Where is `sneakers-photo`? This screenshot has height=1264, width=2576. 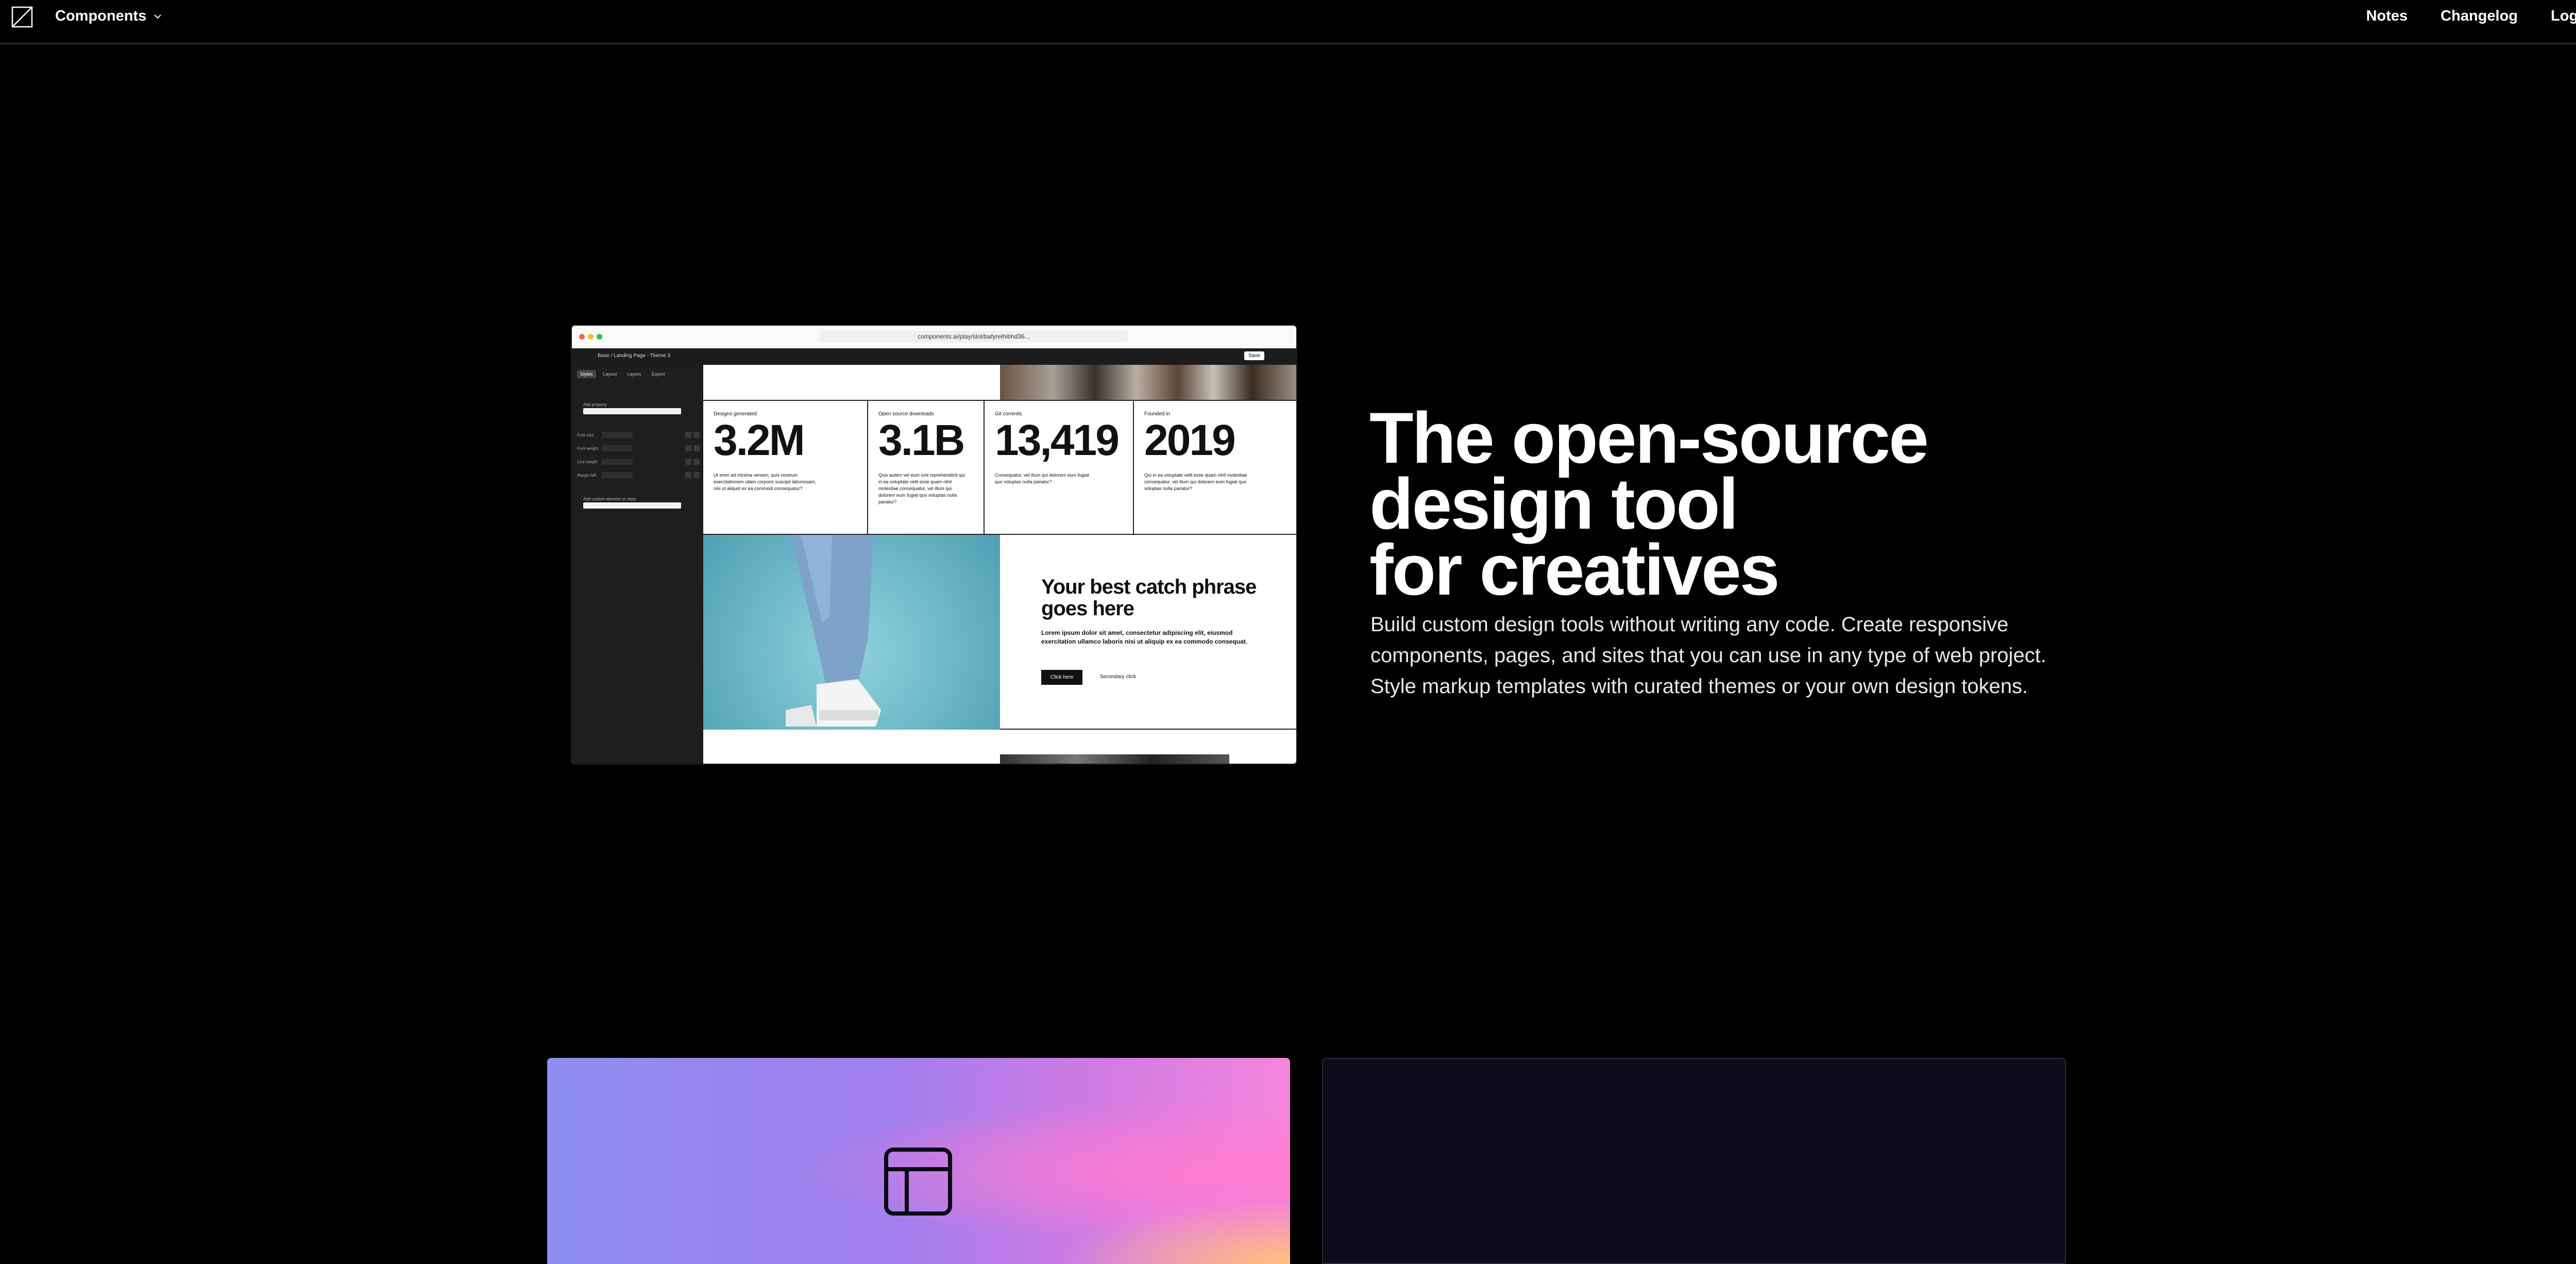 sneakers-photo is located at coordinates (851, 632).